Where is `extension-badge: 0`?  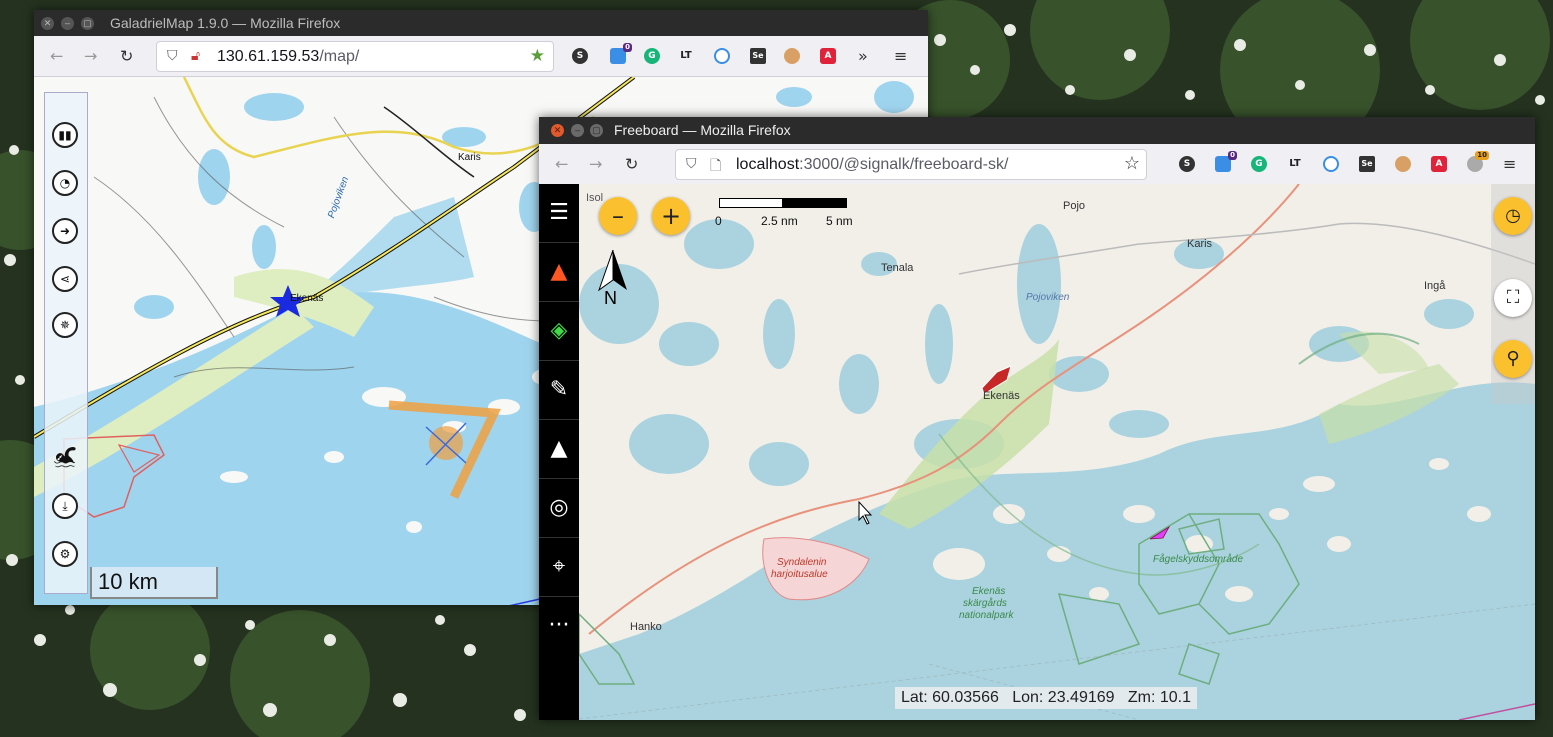 extension-badge: 0 is located at coordinates (627, 47).